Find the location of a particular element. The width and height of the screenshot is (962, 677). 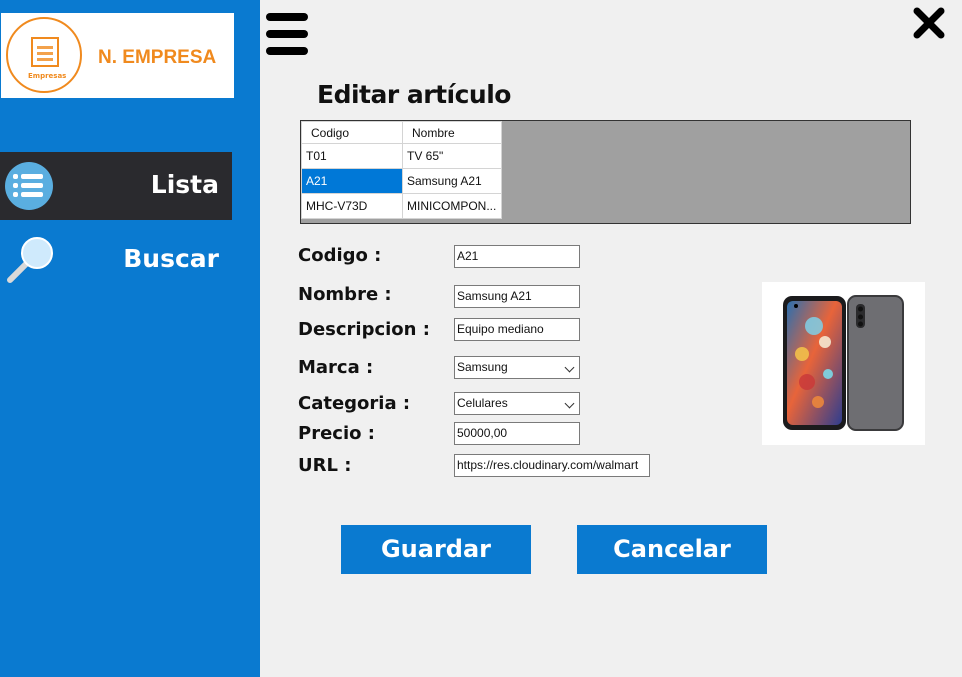

marca-selected-value: Samsung is located at coordinates (482, 367).